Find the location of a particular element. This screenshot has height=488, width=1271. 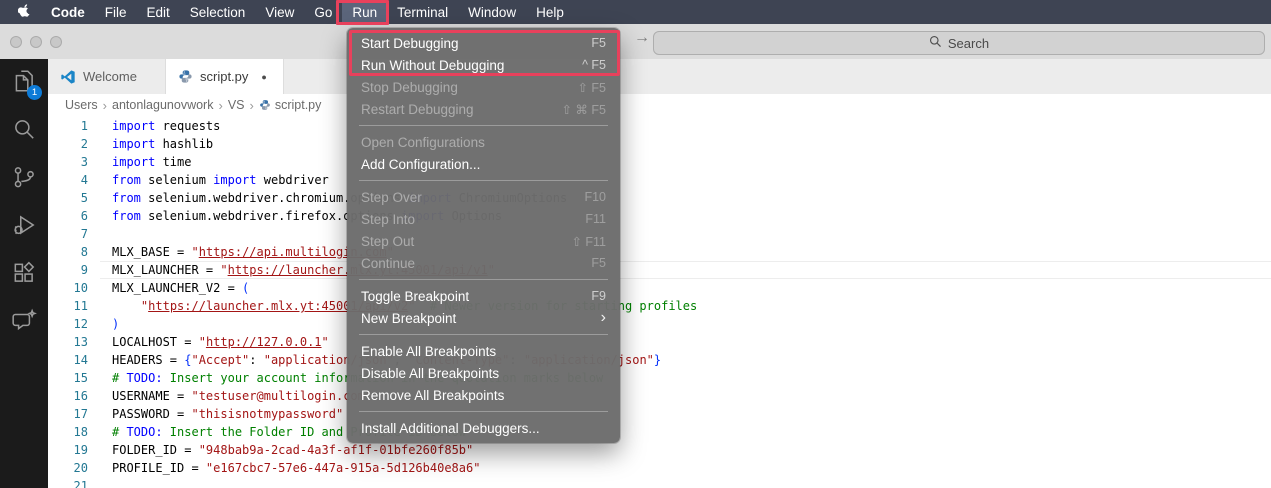

line-number: 10 is located at coordinates (68, 288).